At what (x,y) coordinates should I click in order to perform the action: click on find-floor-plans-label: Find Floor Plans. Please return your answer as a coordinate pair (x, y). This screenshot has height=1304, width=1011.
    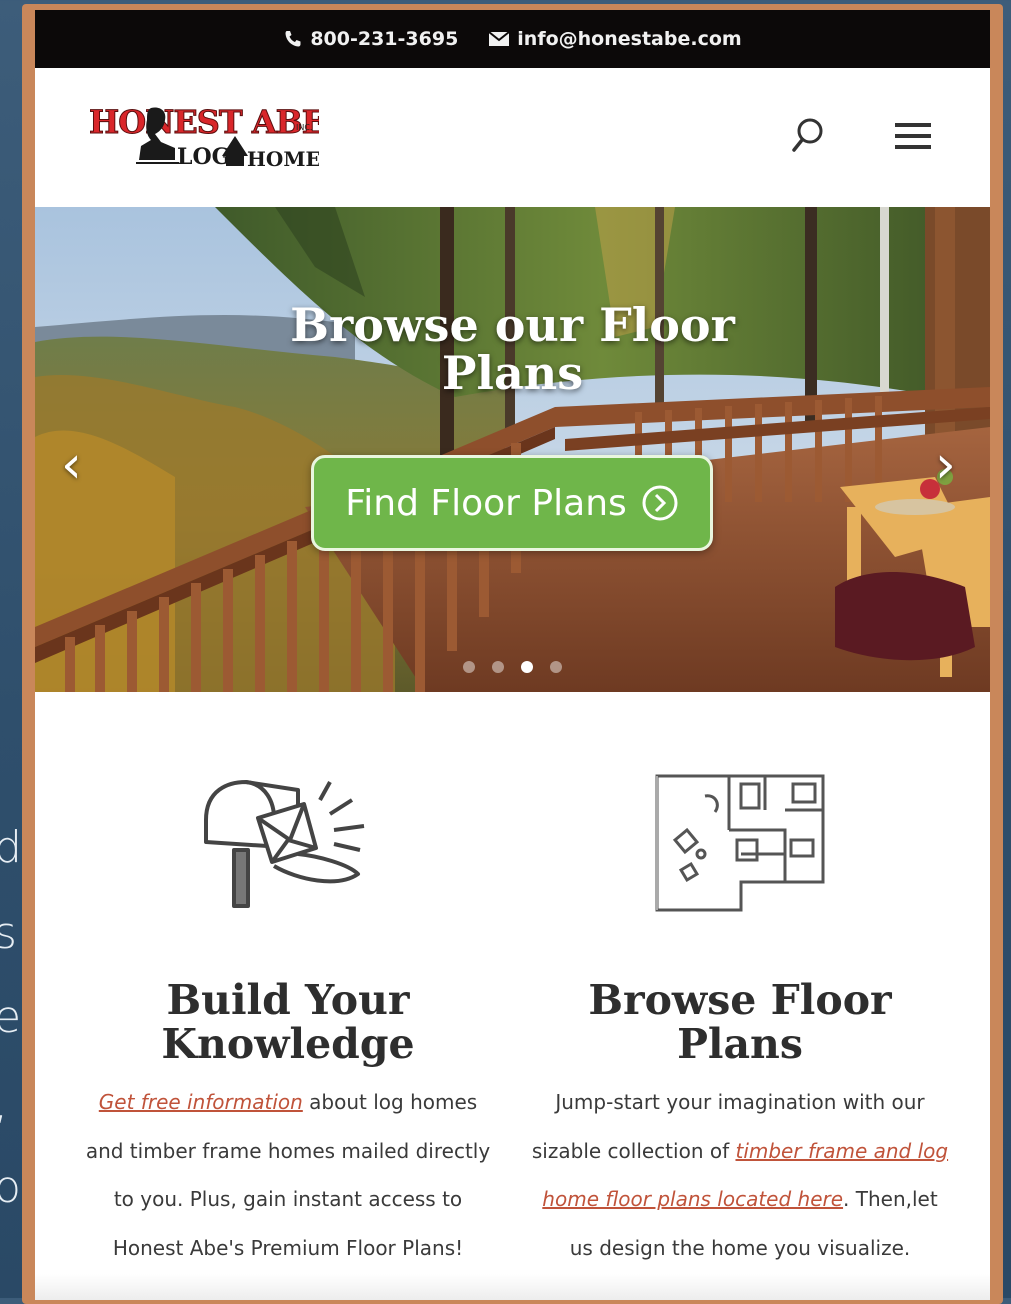
    Looking at the image, I should click on (486, 503).